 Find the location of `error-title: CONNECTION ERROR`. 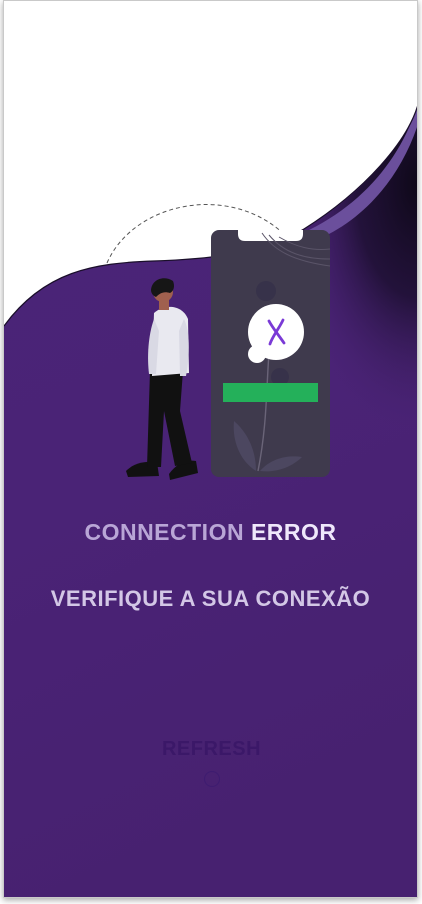

error-title: CONNECTION ERROR is located at coordinates (210, 532).